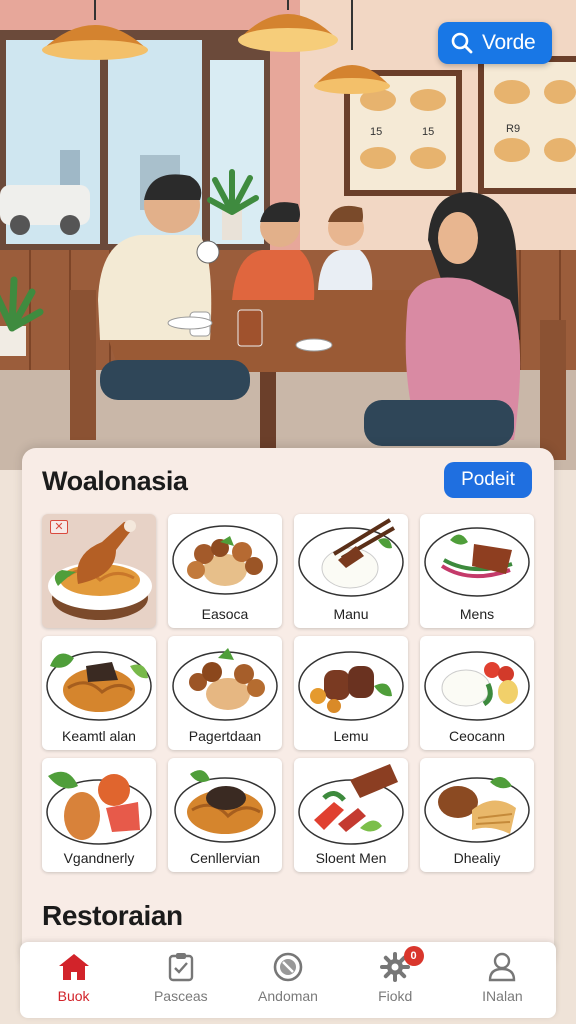  What do you see at coordinates (225, 614) in the screenshot?
I see `dish-label: Easoca` at bounding box center [225, 614].